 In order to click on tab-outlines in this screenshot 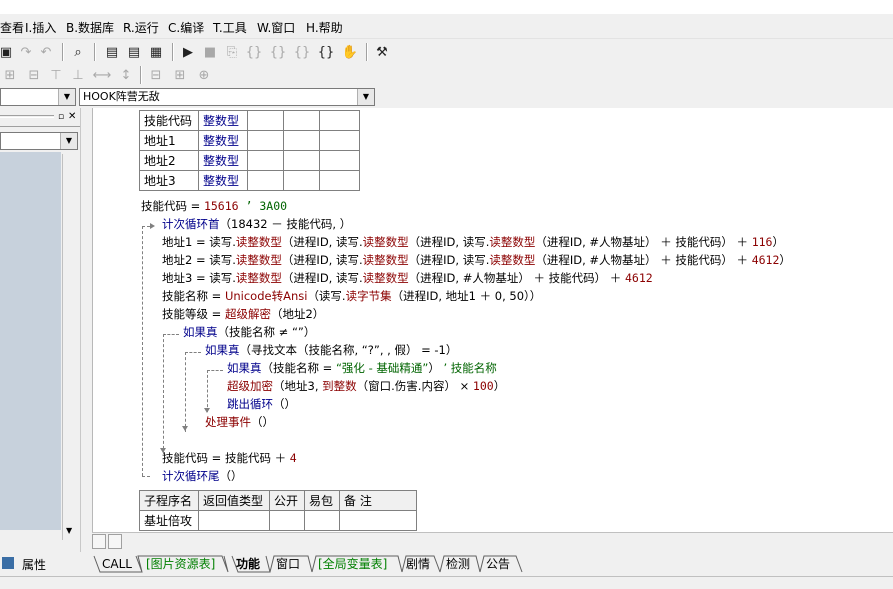, I will do `click(308, 564)`.